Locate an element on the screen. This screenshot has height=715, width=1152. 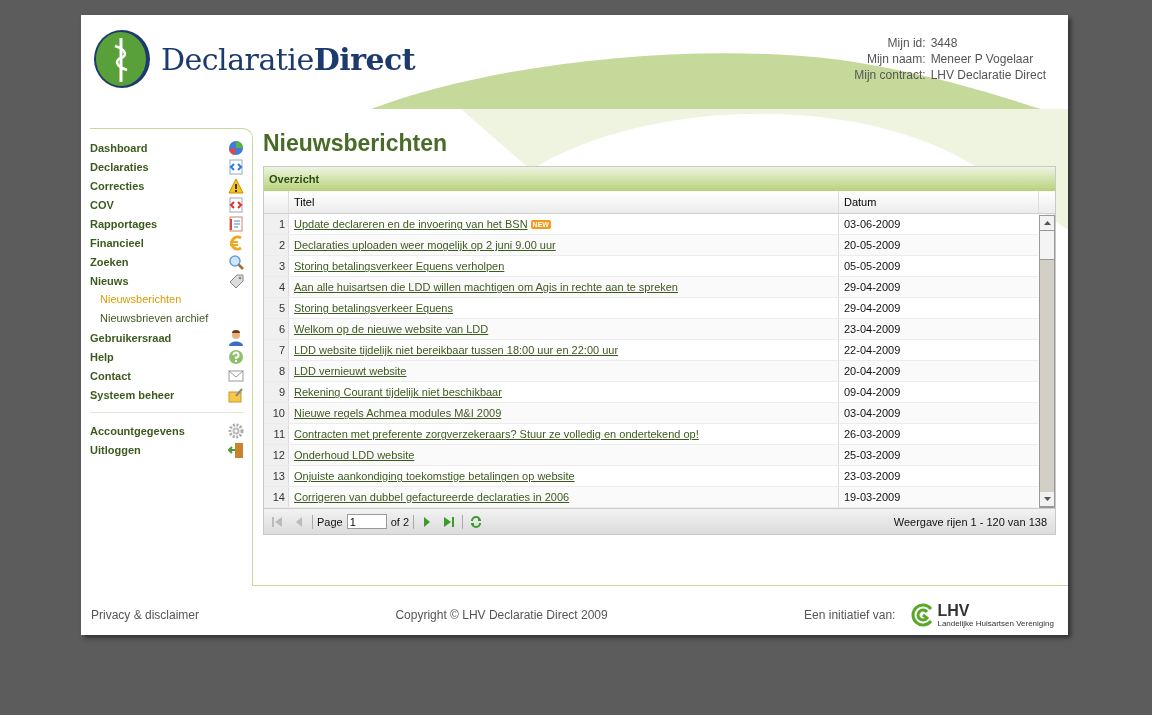
row-number: 9 is located at coordinates (276, 392).